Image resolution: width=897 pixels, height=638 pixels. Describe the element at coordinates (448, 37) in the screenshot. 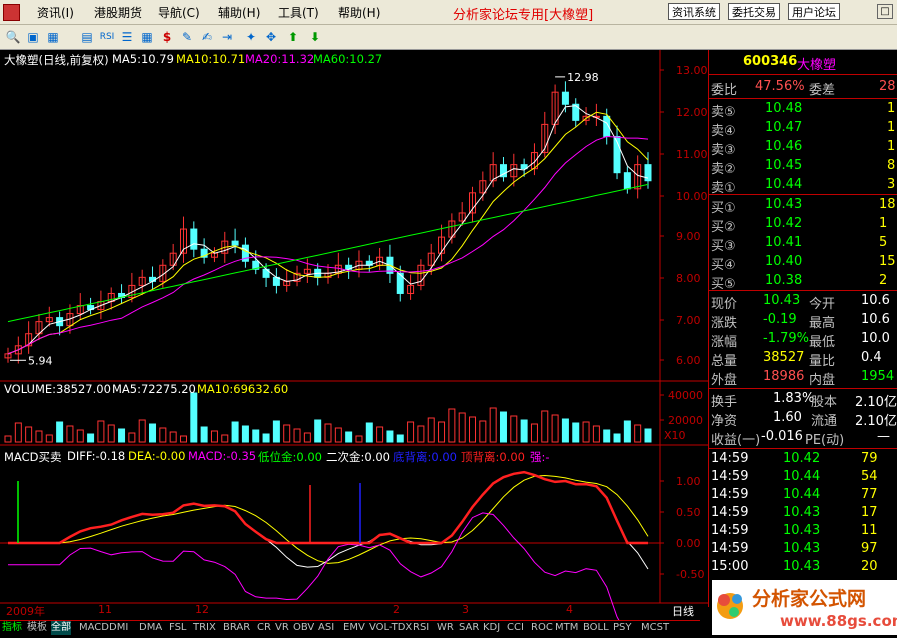

I see `toolbar: 🔍 ▣ ▦ ▤ RSI ☰ ▦ $ ✎ ✍ ⇥ ✦ ✥ ⬆ ⬇` at that location.